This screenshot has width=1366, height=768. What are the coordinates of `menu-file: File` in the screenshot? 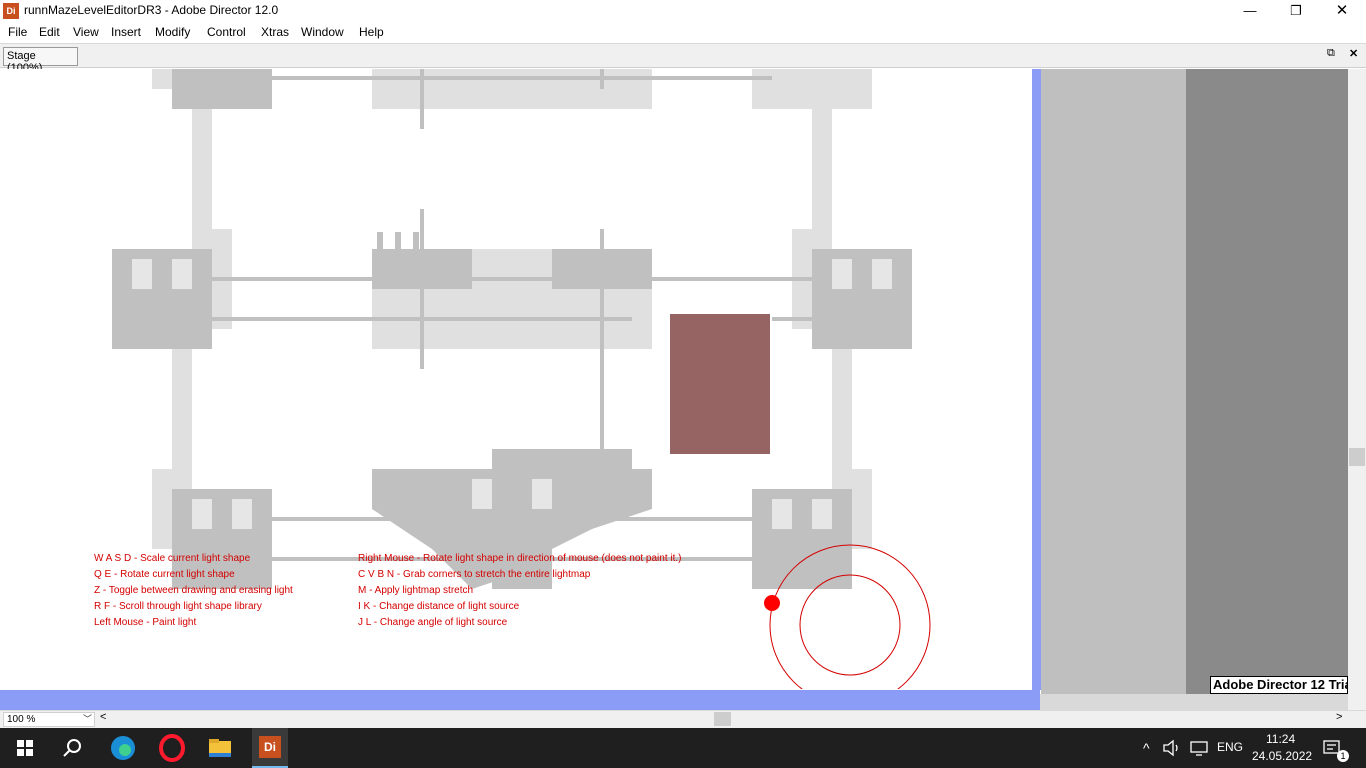 It's located at (17, 32).